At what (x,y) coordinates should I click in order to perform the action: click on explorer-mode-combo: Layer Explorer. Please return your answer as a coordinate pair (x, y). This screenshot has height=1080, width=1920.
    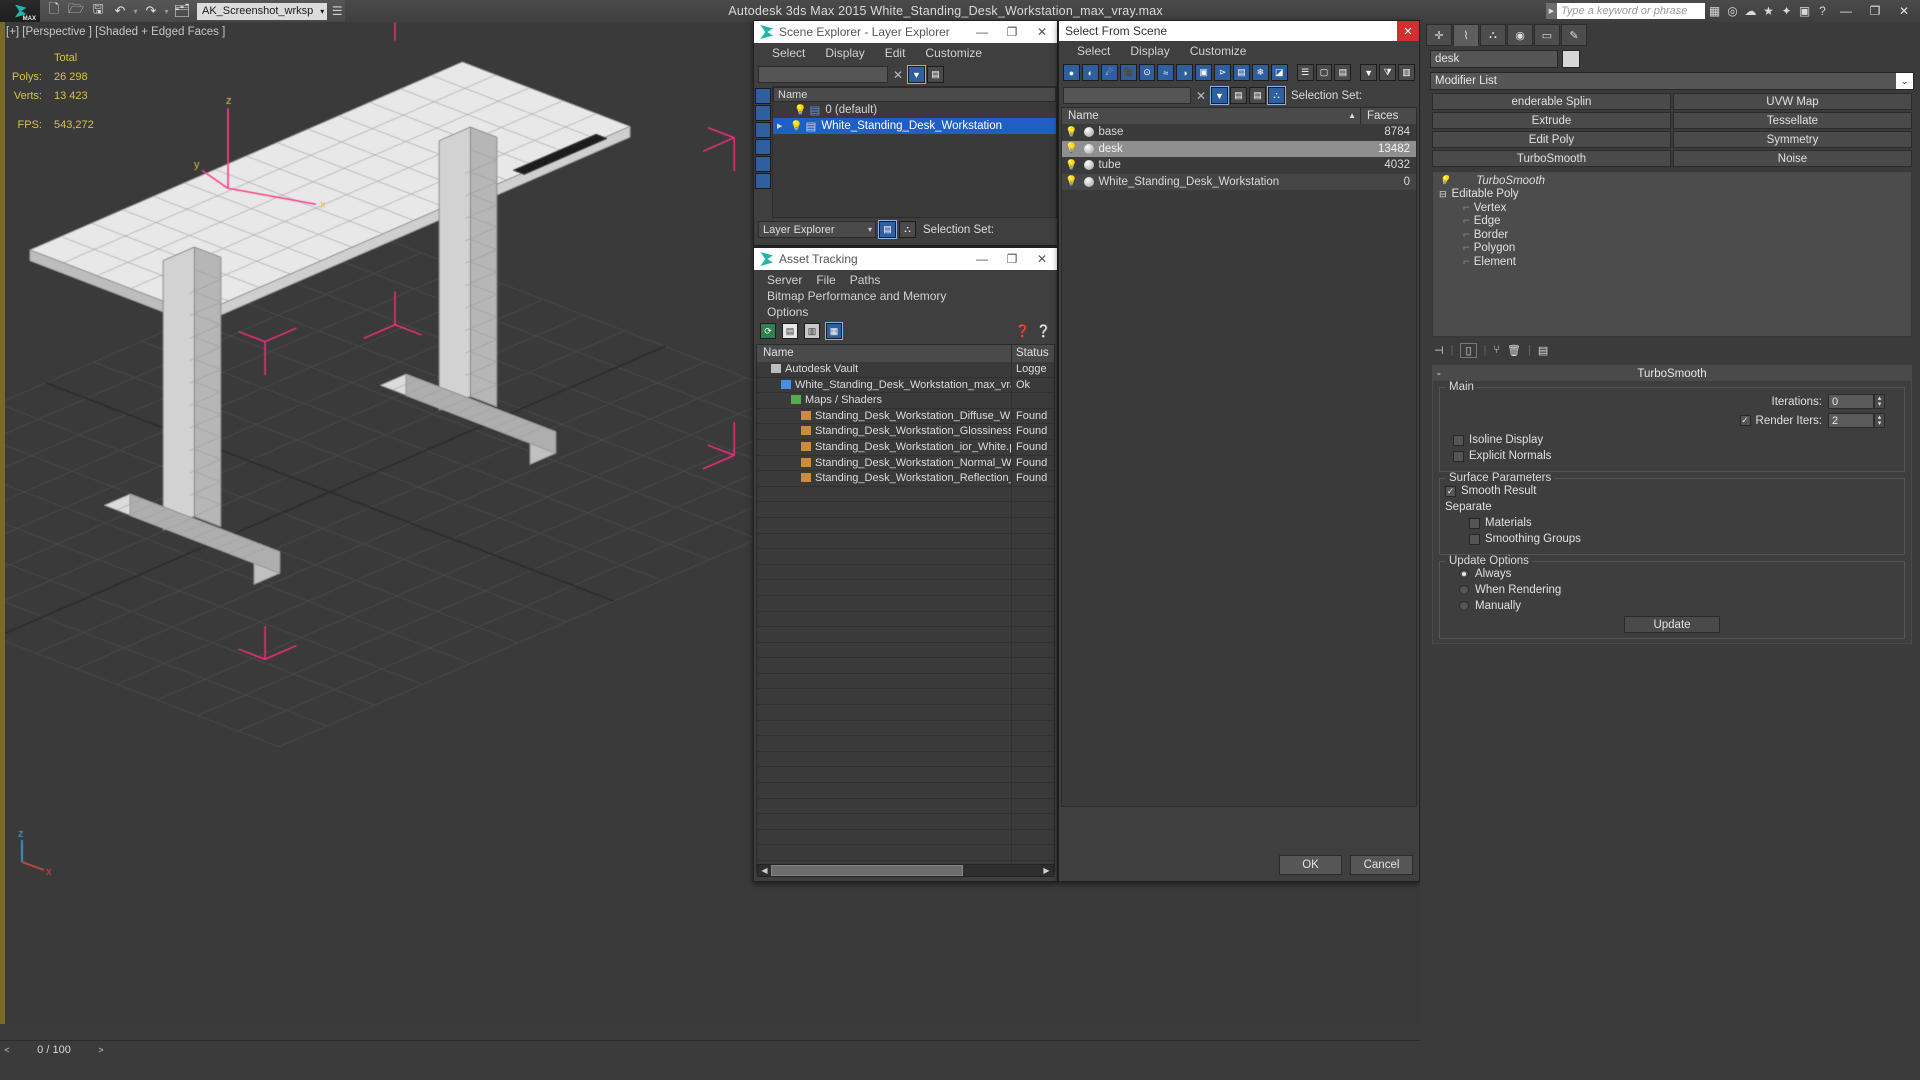
    Looking at the image, I should click on (817, 229).